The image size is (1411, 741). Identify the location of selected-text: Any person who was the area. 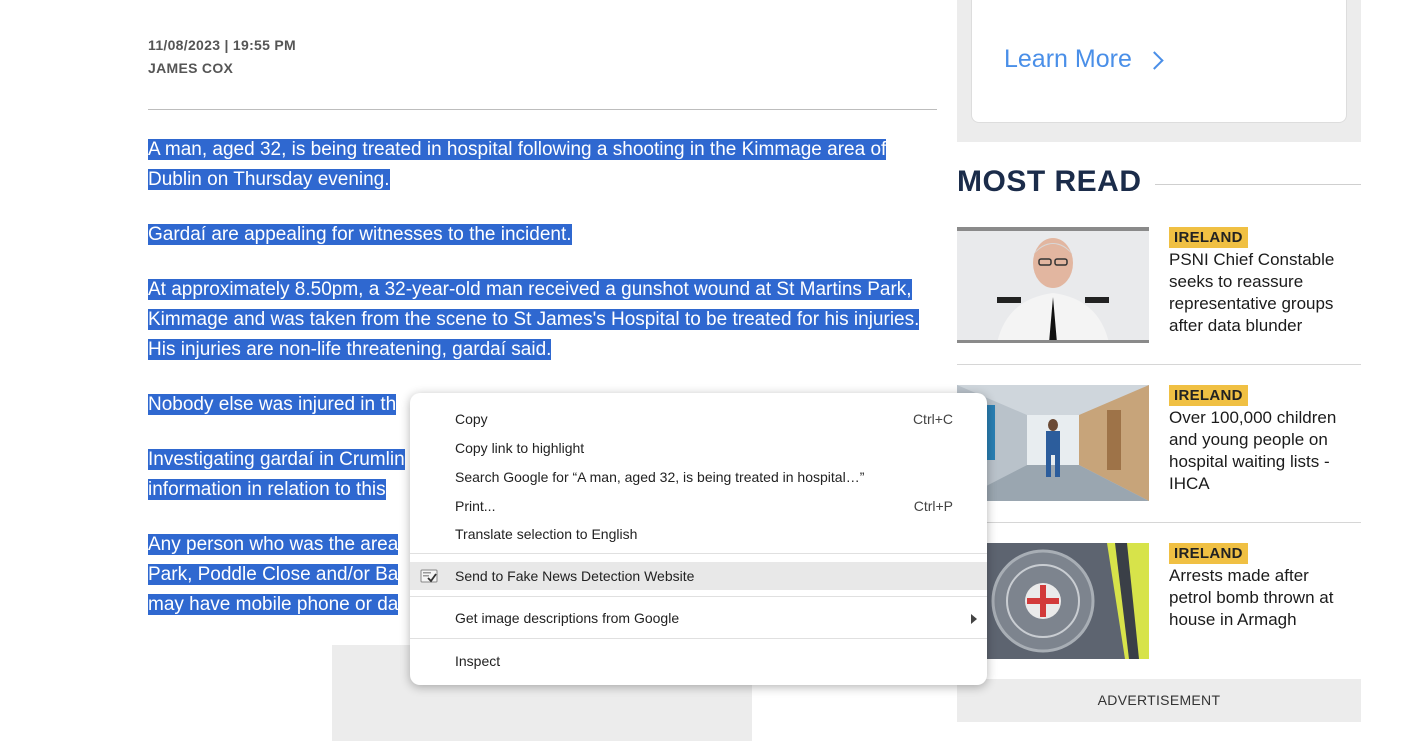
(273, 544).